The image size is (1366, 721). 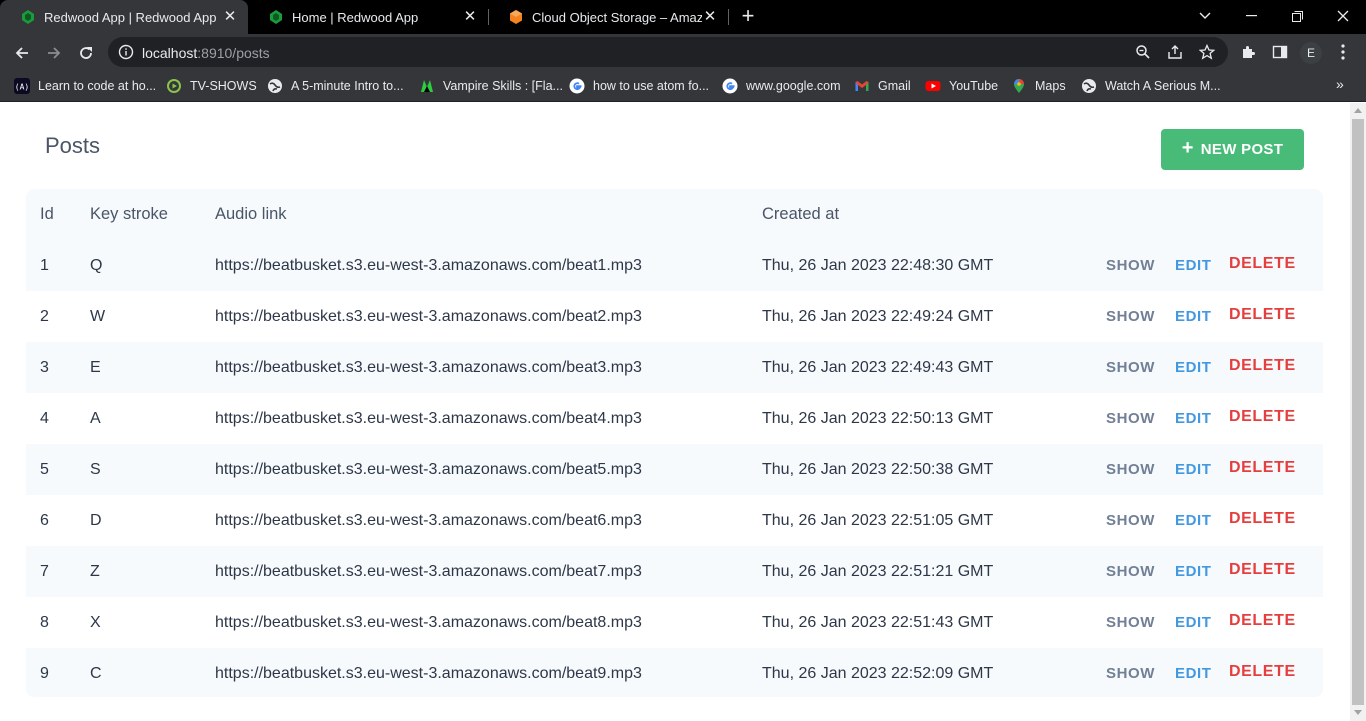 What do you see at coordinates (96, 520) in the screenshot?
I see `cell-key-stroke: D` at bounding box center [96, 520].